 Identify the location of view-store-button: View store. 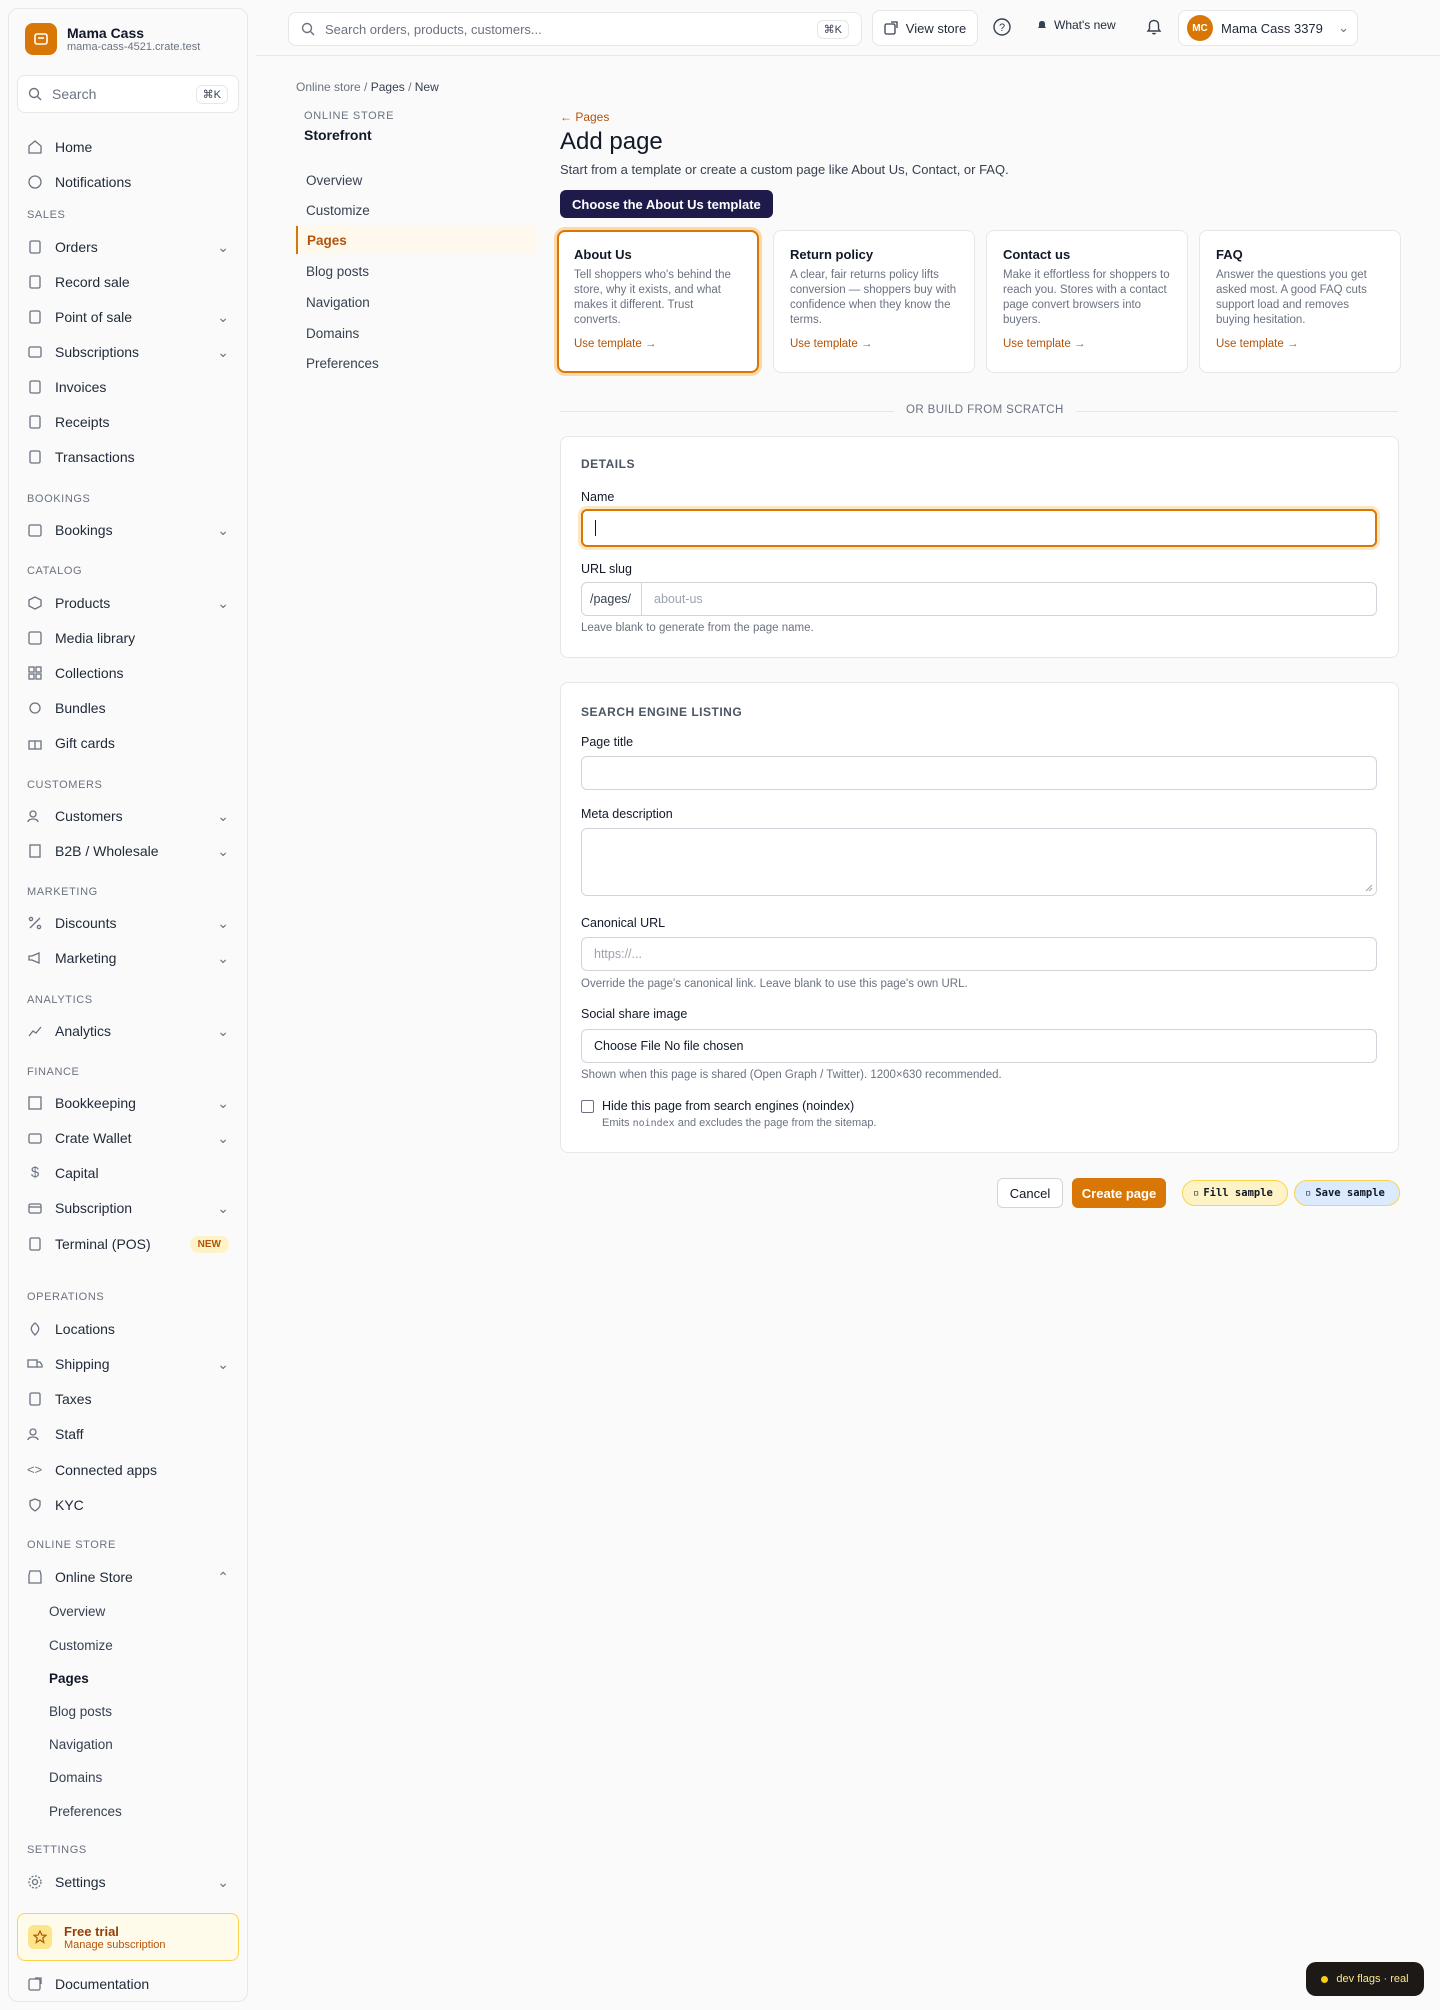
(925, 28).